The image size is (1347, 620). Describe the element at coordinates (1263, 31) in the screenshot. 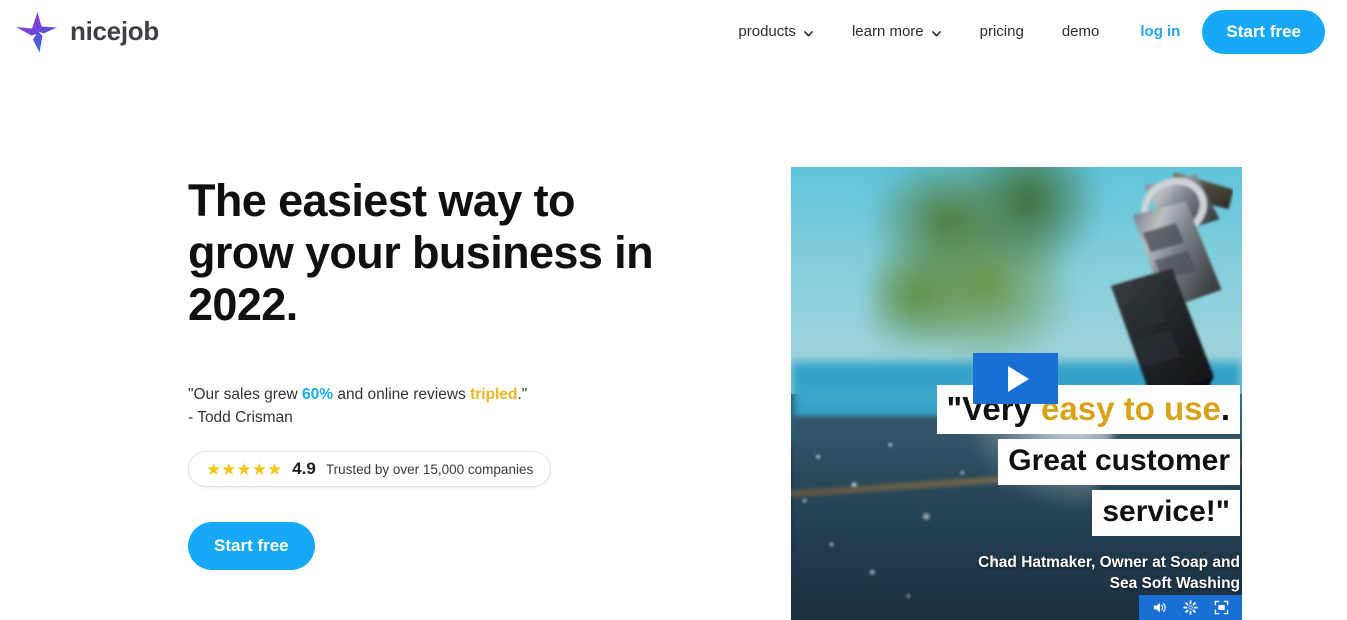

I see `header-start-free-button: Start free` at that location.